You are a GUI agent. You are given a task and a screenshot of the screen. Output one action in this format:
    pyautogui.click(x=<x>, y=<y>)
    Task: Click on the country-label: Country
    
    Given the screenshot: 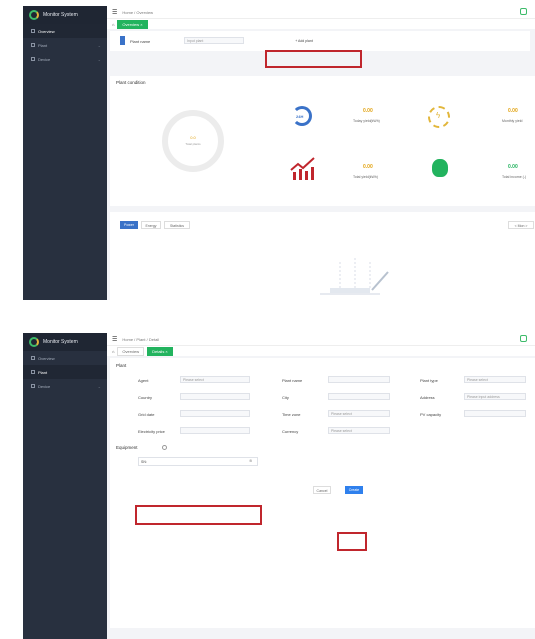 What is the action you would take?
    pyautogui.click(x=145, y=397)
    